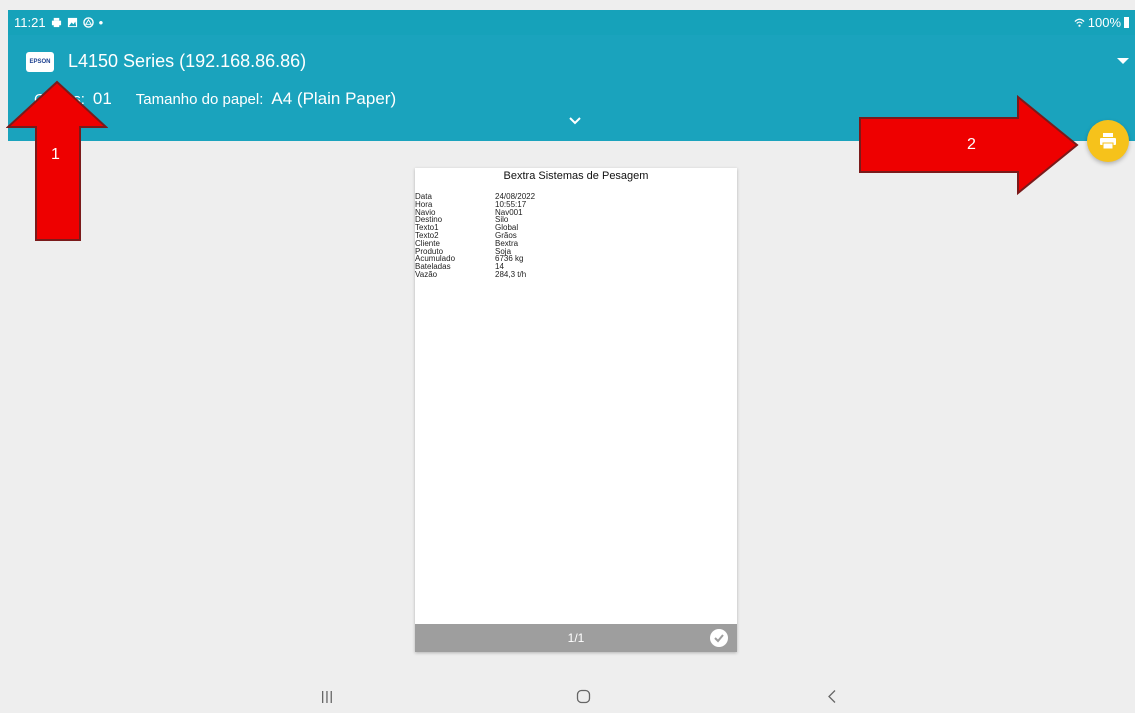 This screenshot has height=713, width=1135. Describe the element at coordinates (55, 154) in the screenshot. I see `annotation-label-1: 1` at that location.